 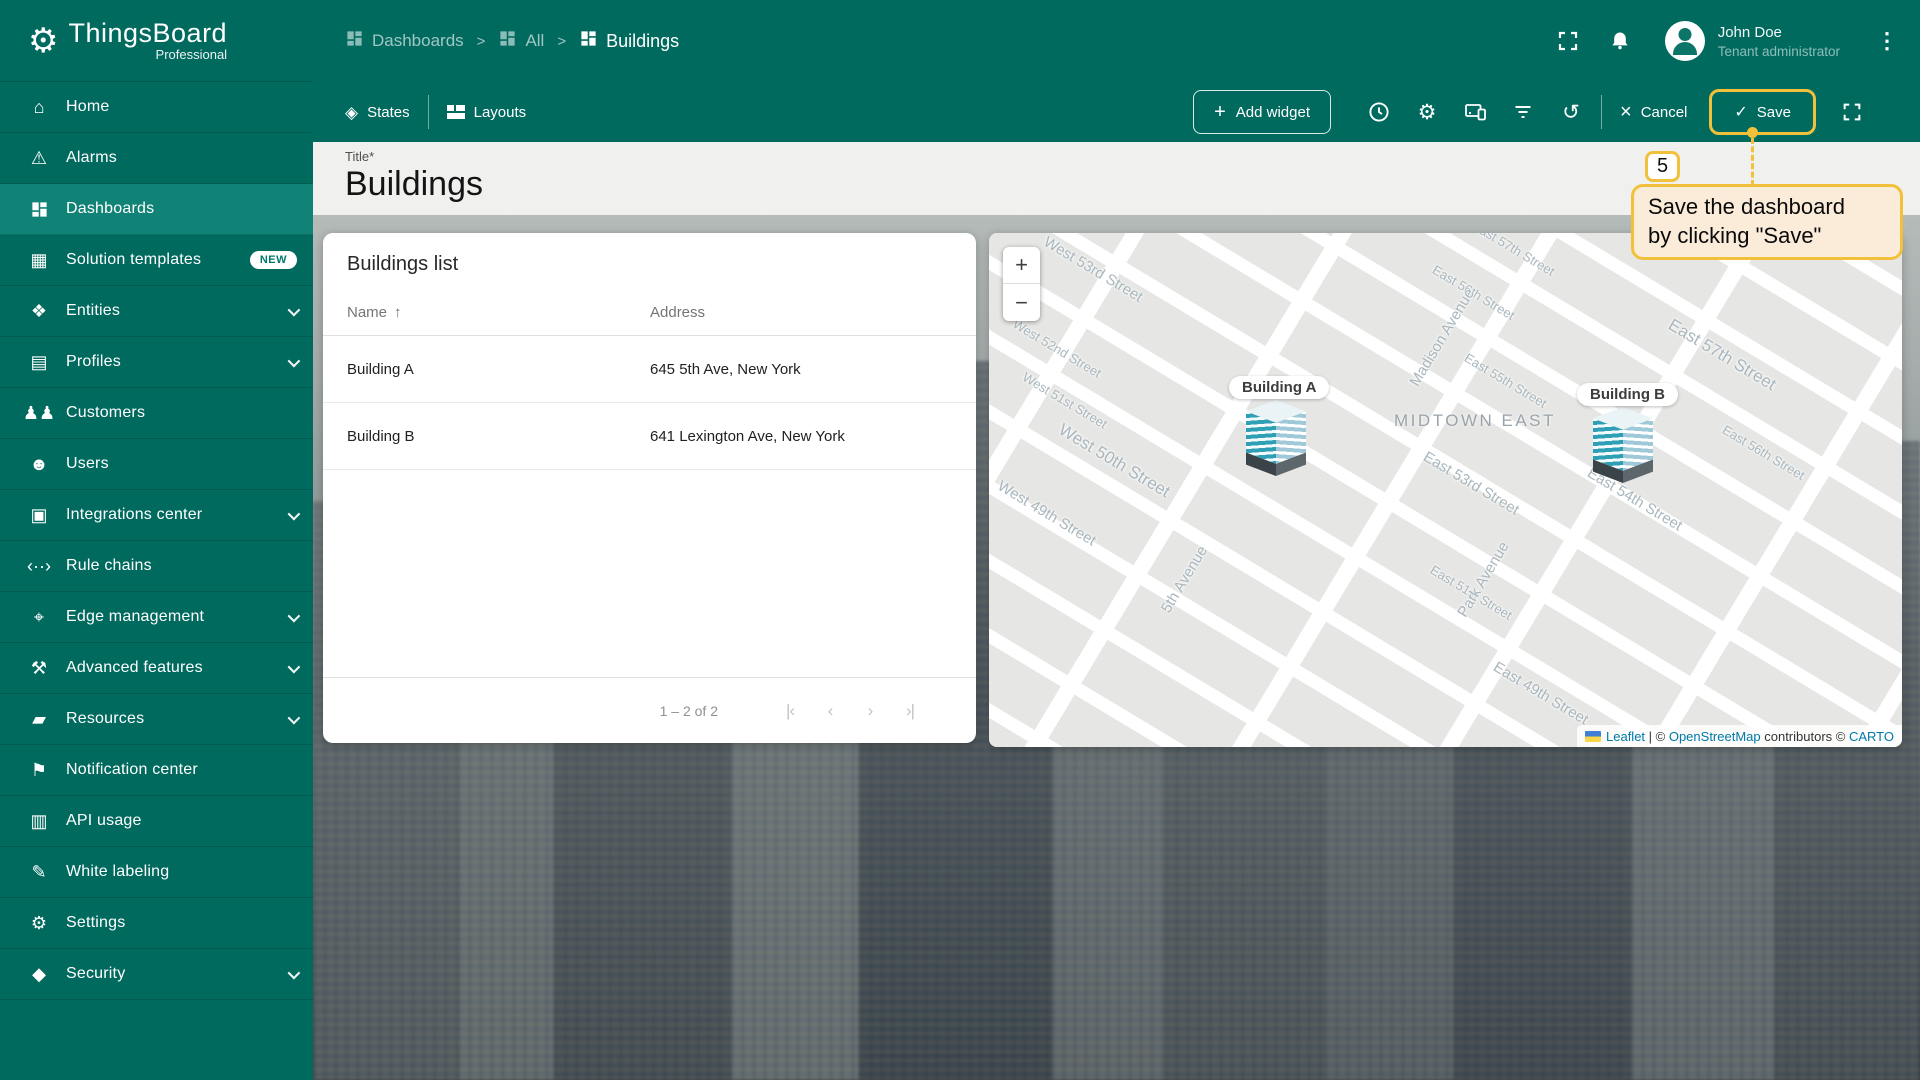 I want to click on sidebar-item-white-labeling: ✎ White labeling, so click(x=156, y=872).